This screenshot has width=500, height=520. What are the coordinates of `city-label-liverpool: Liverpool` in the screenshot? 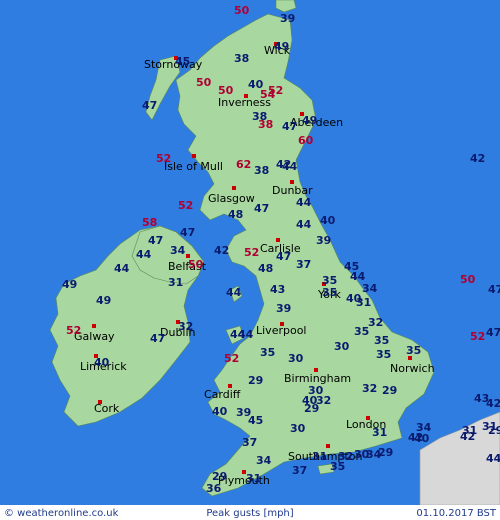 It's located at (281, 330).